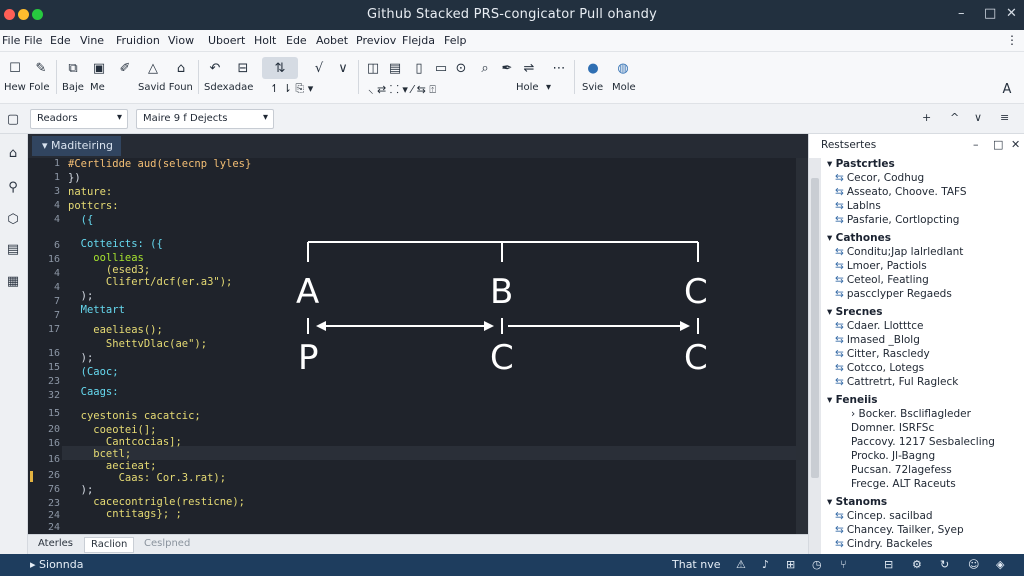 The height and width of the screenshot is (576, 1024). I want to click on menu-flejda: Flejda, so click(418, 40).